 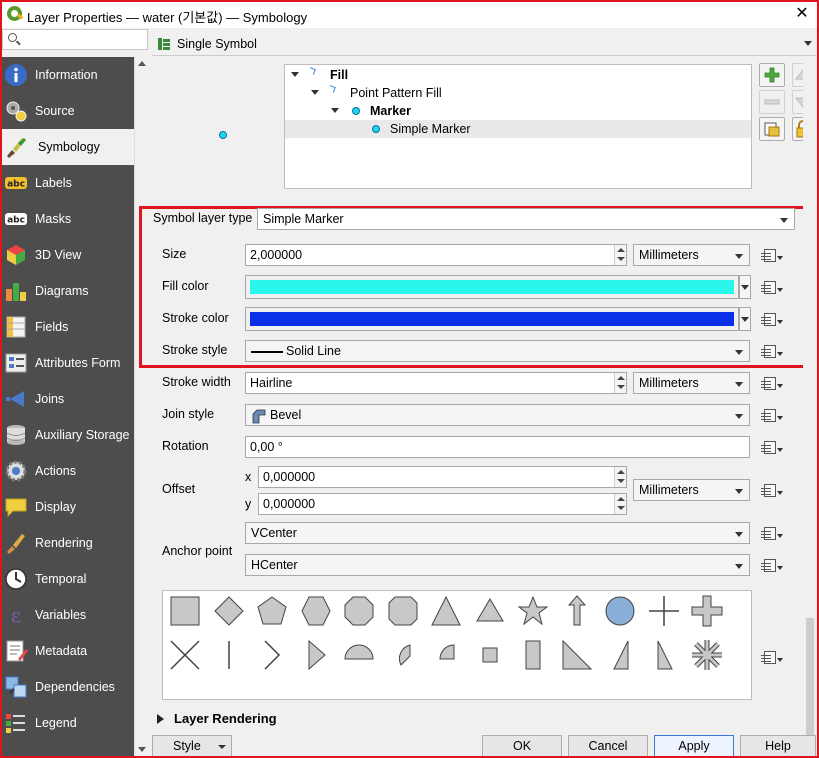 What do you see at coordinates (492, 319) in the screenshot?
I see `stroke-color-button` at bounding box center [492, 319].